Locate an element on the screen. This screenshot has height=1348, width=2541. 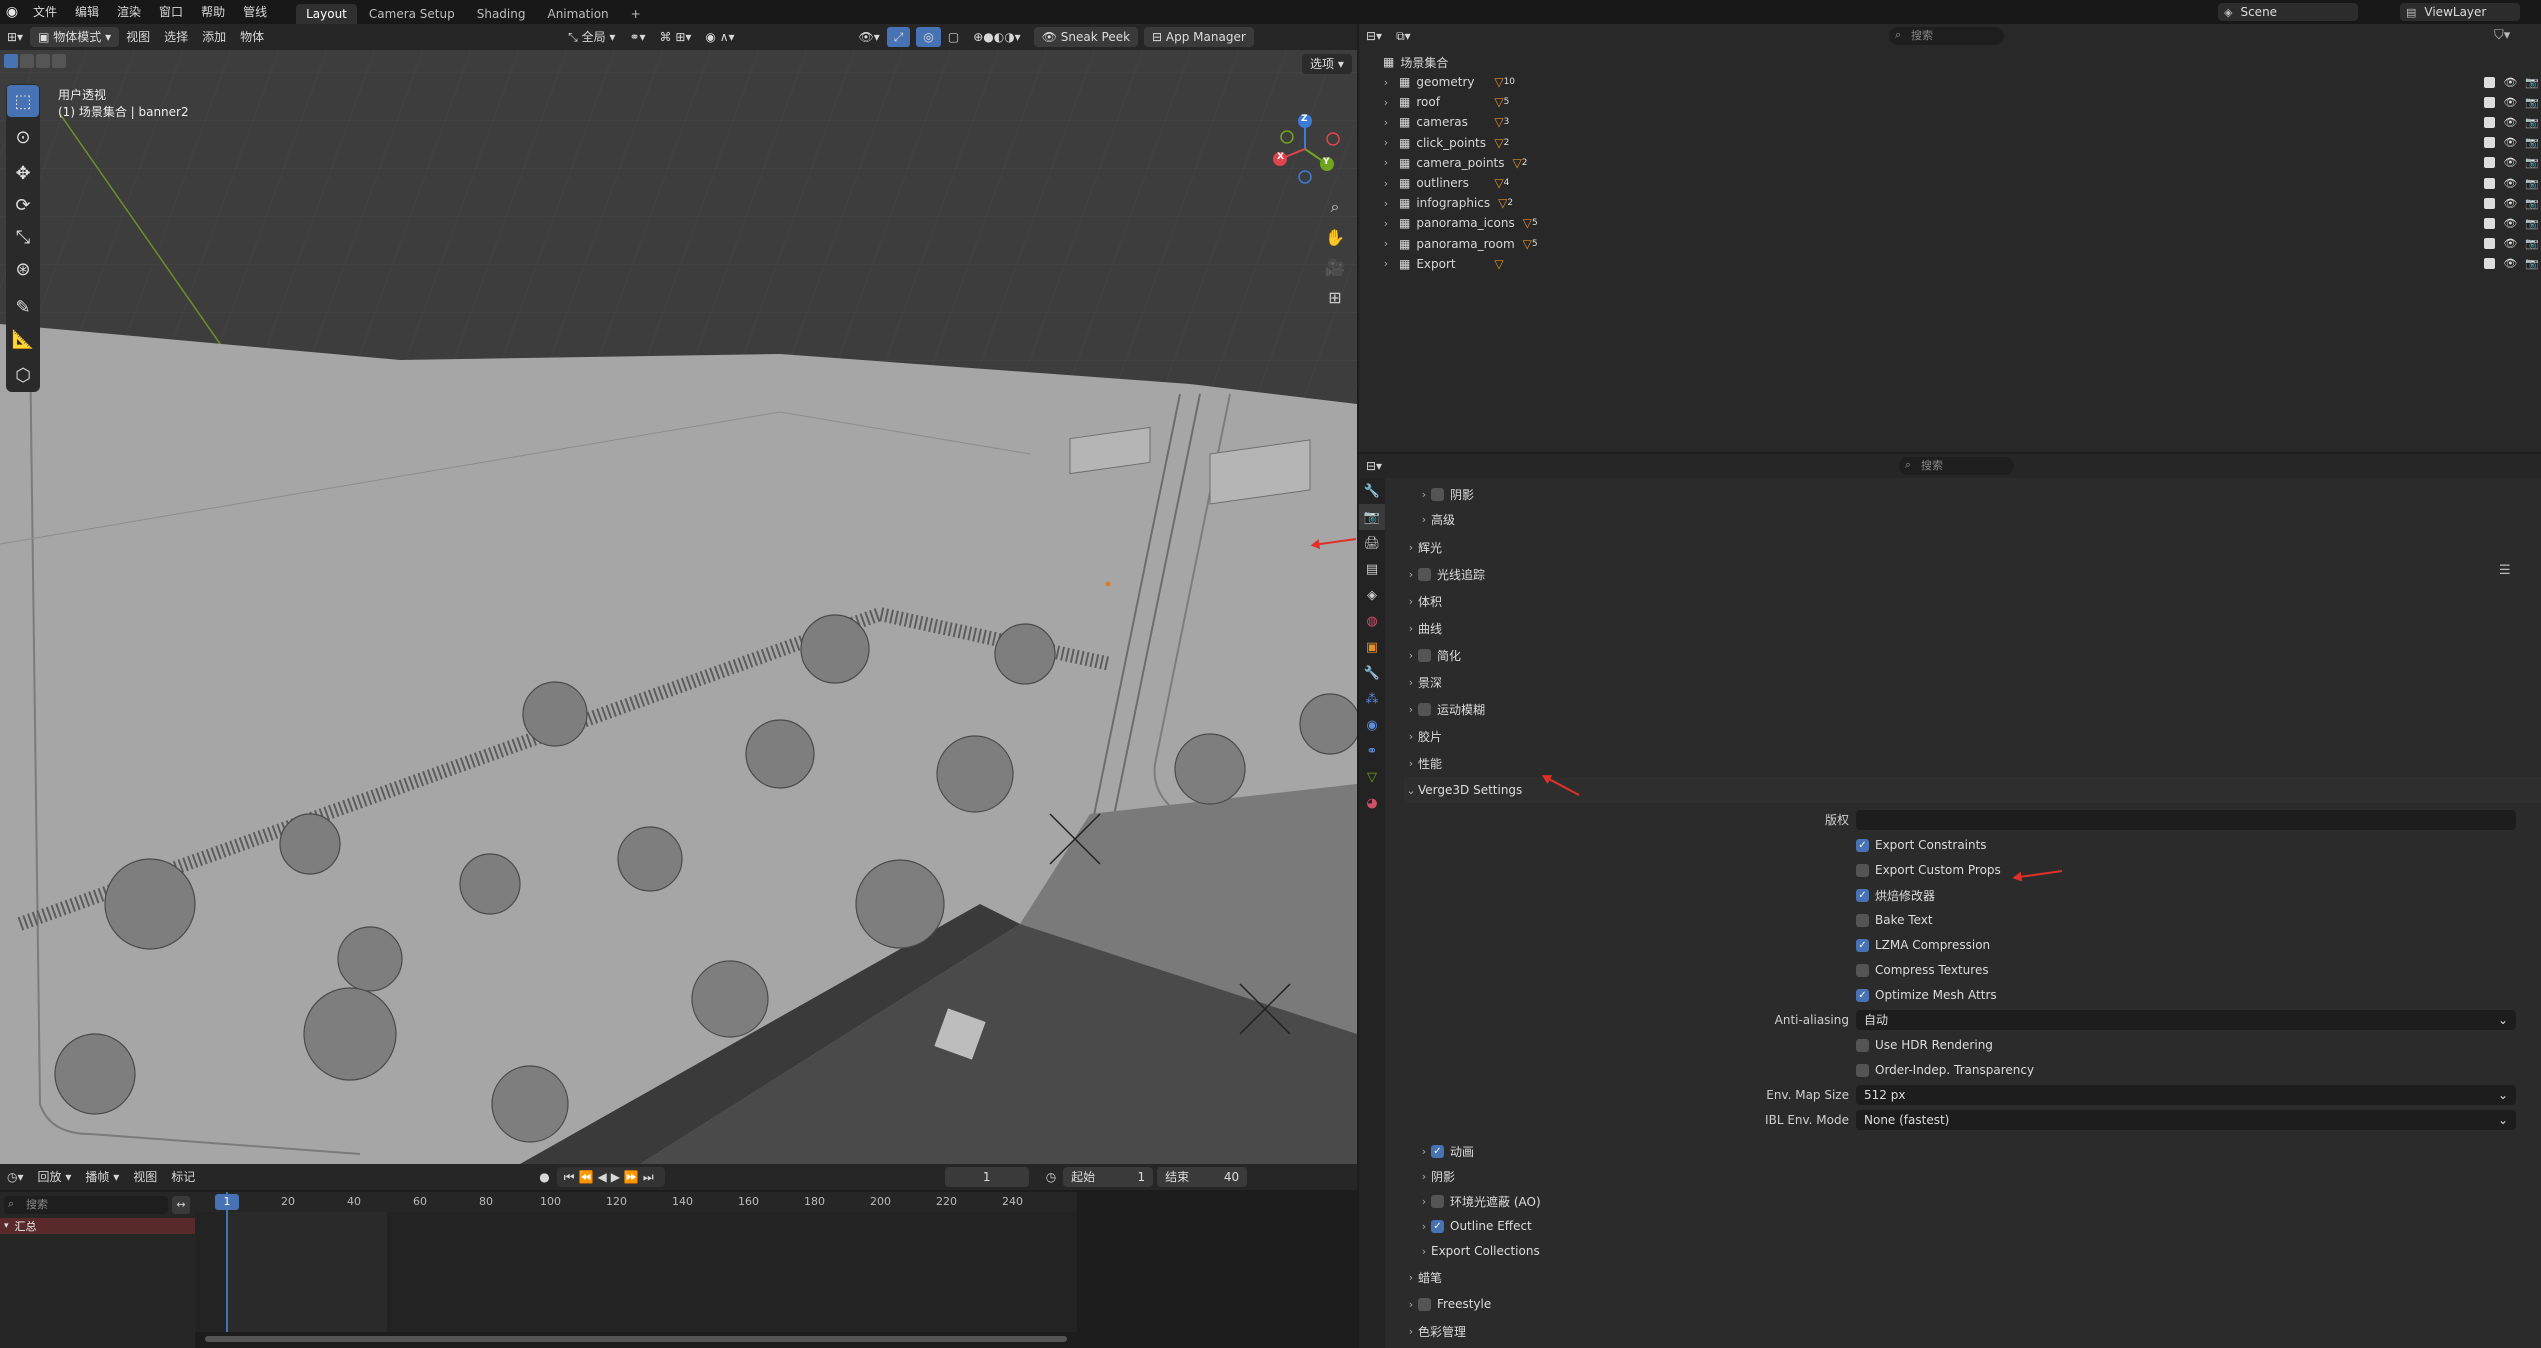
particles-tab-icon: ⁂ is located at coordinates (1372, 699).